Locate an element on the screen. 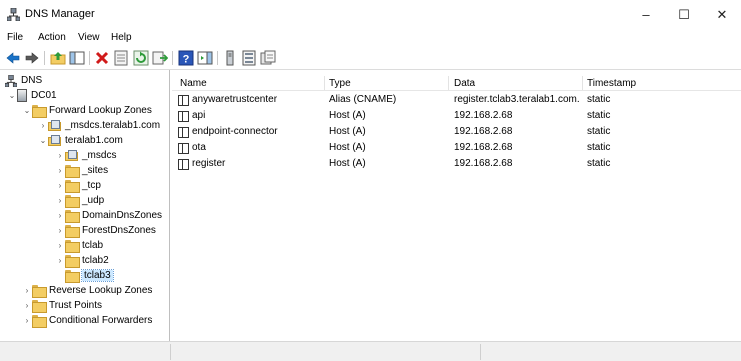  tree-item-domaindnszones: › DomainDnsZones is located at coordinates (108, 215).